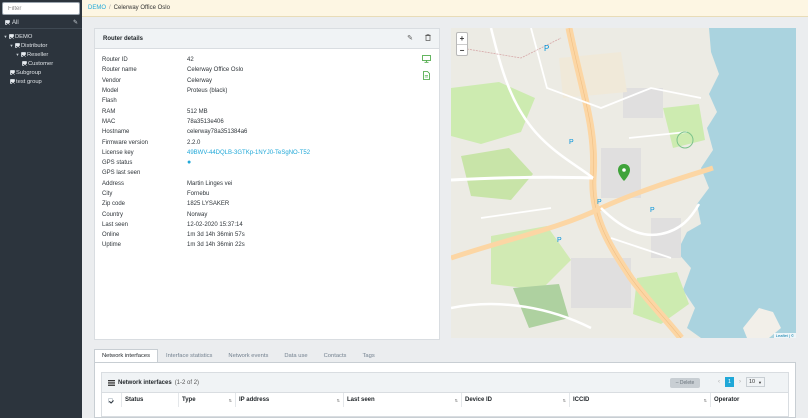 This screenshot has width=808, height=418. Describe the element at coordinates (295, 356) in the screenshot. I see `tab-data-use: Data use` at that location.